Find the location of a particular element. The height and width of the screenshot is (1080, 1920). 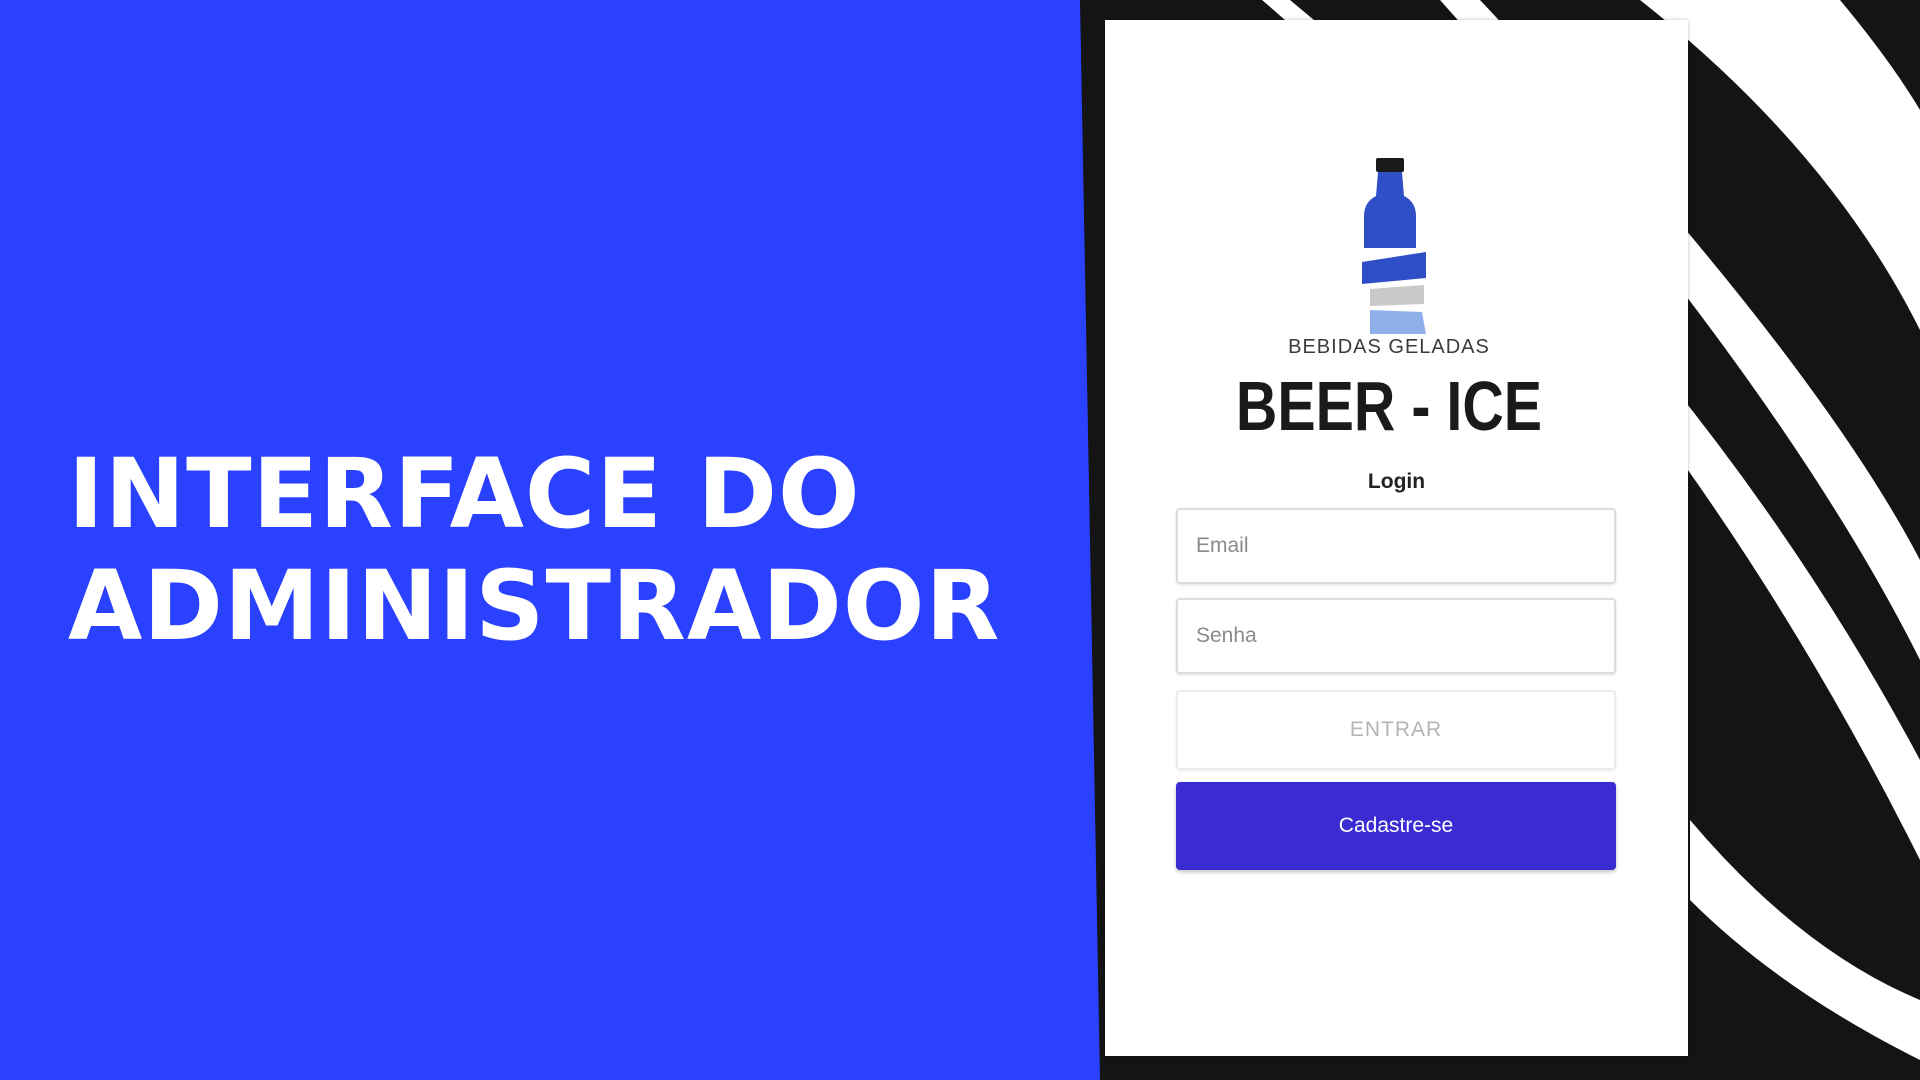

email-input is located at coordinates (1396, 546).